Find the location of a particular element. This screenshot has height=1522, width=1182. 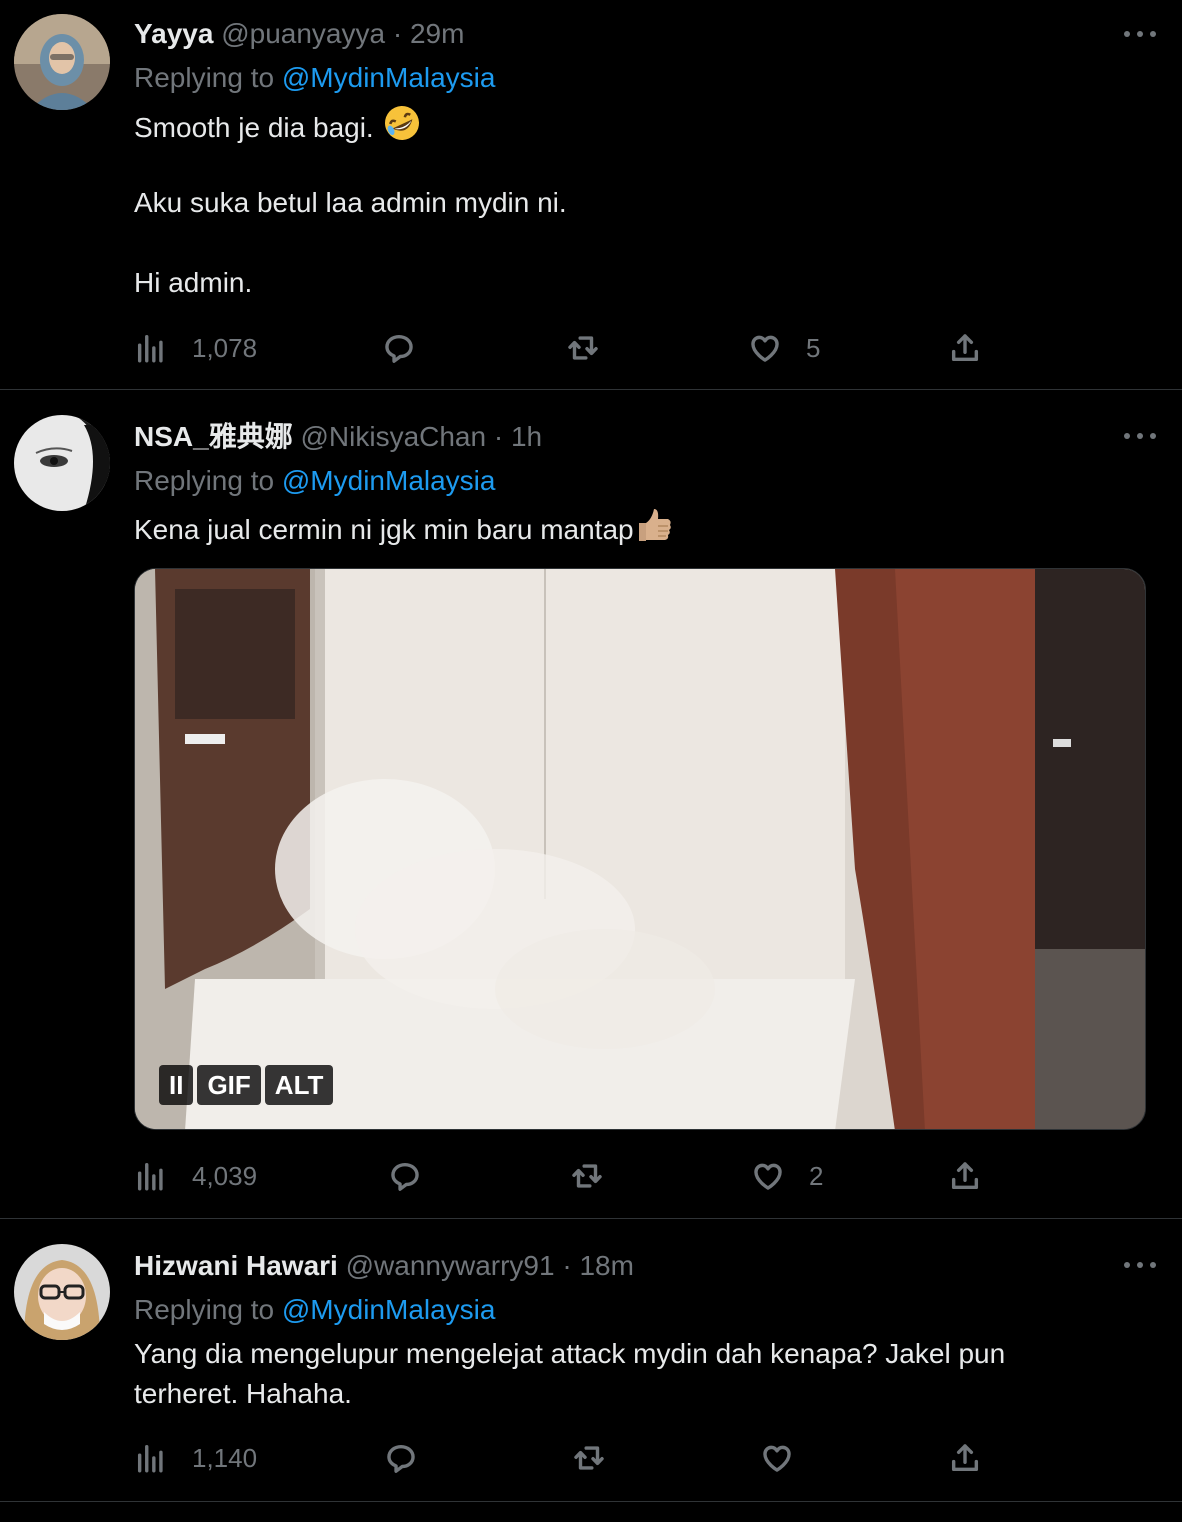

display-name: Yayya is located at coordinates (173, 33).